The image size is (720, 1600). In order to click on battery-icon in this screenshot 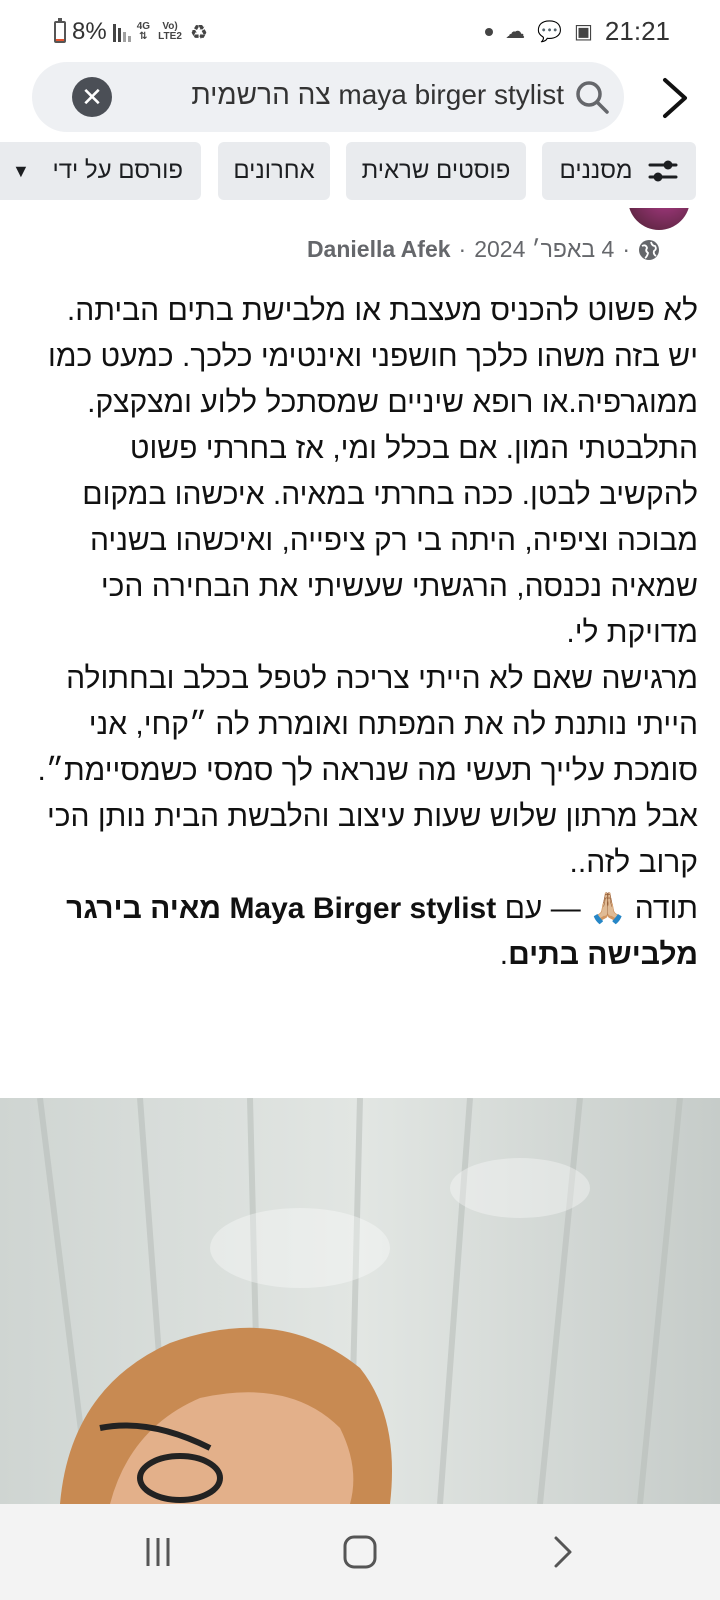, I will do `click(60, 30)`.